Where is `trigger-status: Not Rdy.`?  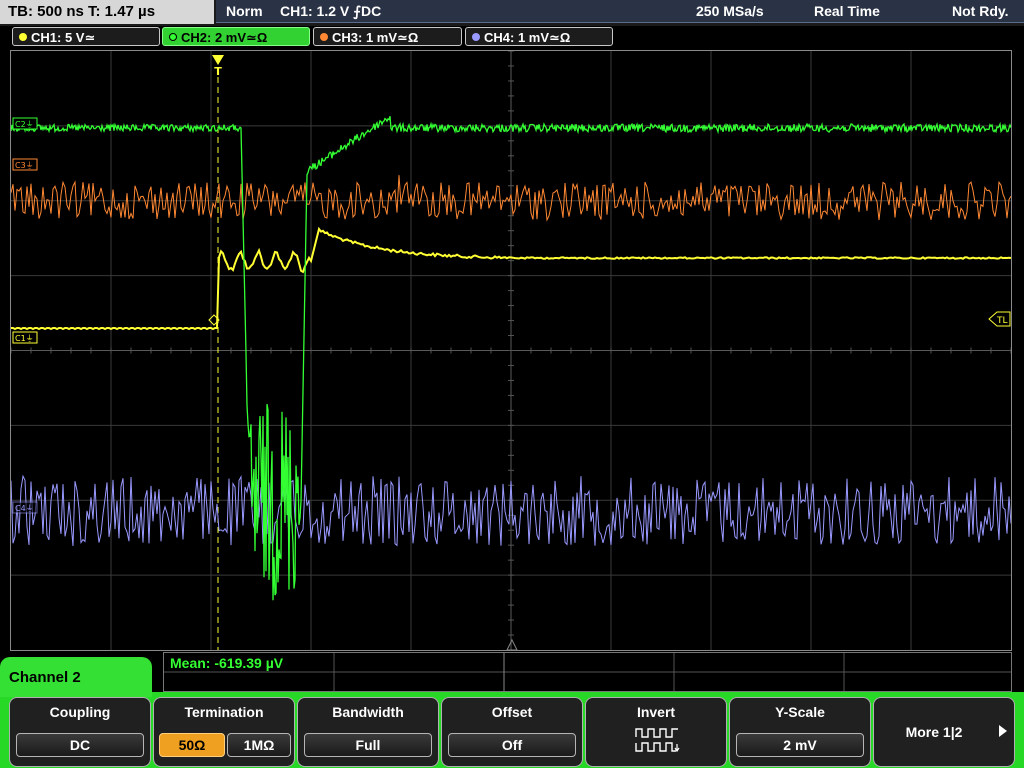 trigger-status: Not Rdy. is located at coordinates (980, 11).